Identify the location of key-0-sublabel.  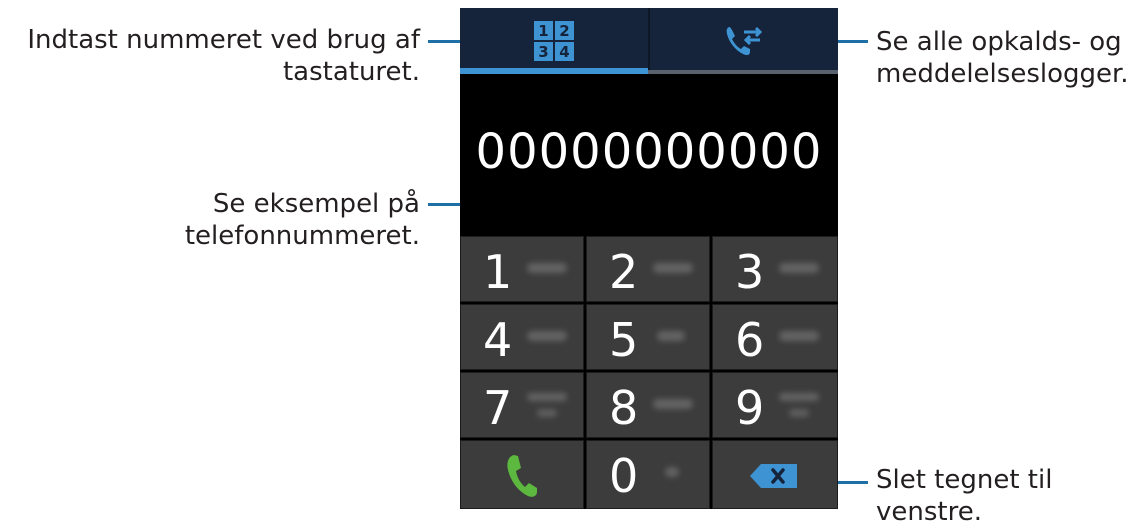
(672, 472).